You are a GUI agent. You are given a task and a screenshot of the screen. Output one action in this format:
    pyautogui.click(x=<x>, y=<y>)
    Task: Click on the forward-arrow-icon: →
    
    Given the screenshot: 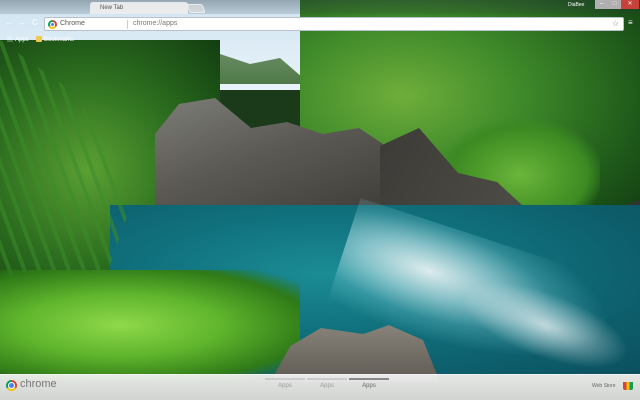 What is the action you would take?
    pyautogui.click(x=22, y=22)
    